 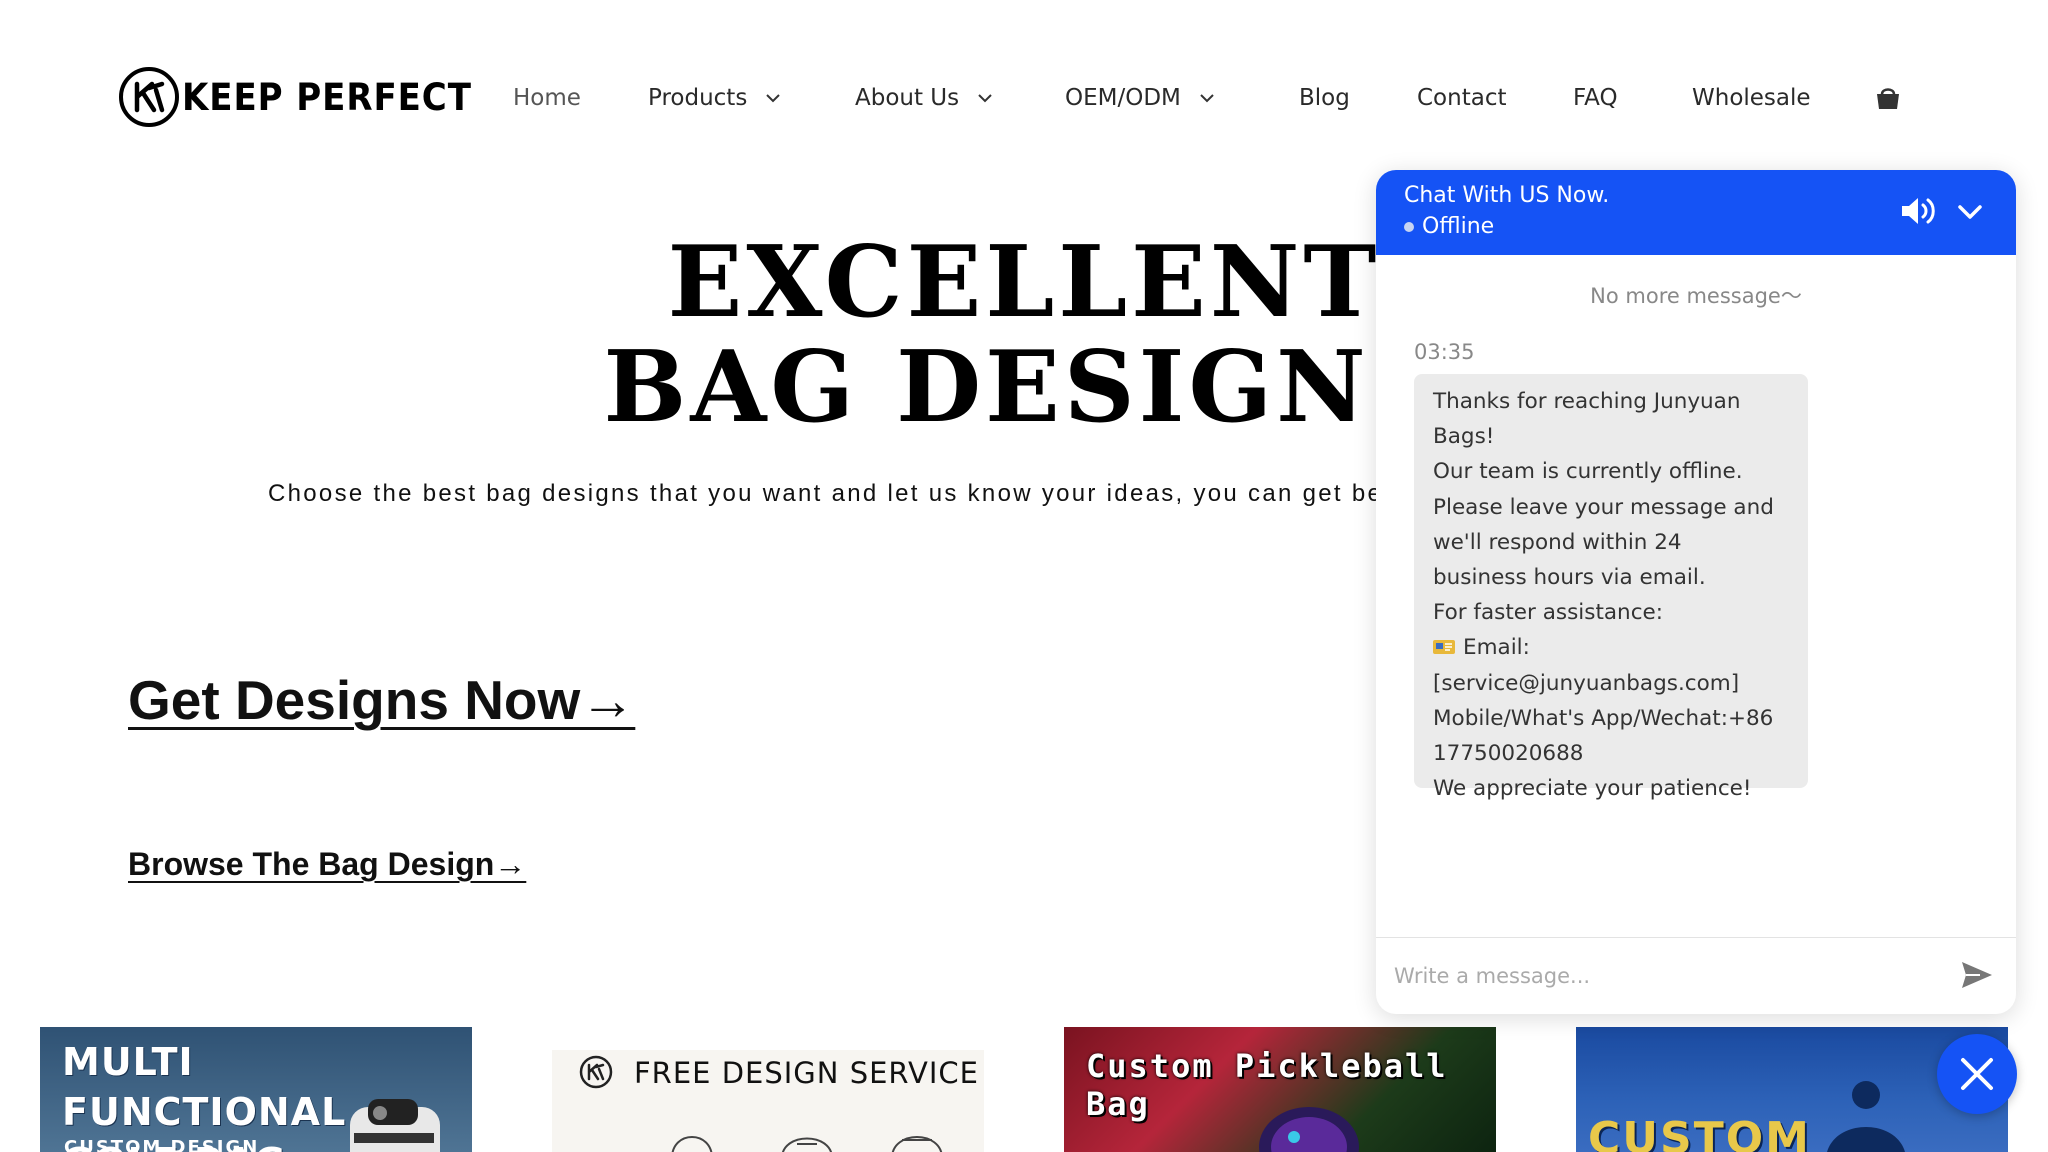 What do you see at coordinates (1569, 578) in the screenshot?
I see `message-line: business hours via email.` at bounding box center [1569, 578].